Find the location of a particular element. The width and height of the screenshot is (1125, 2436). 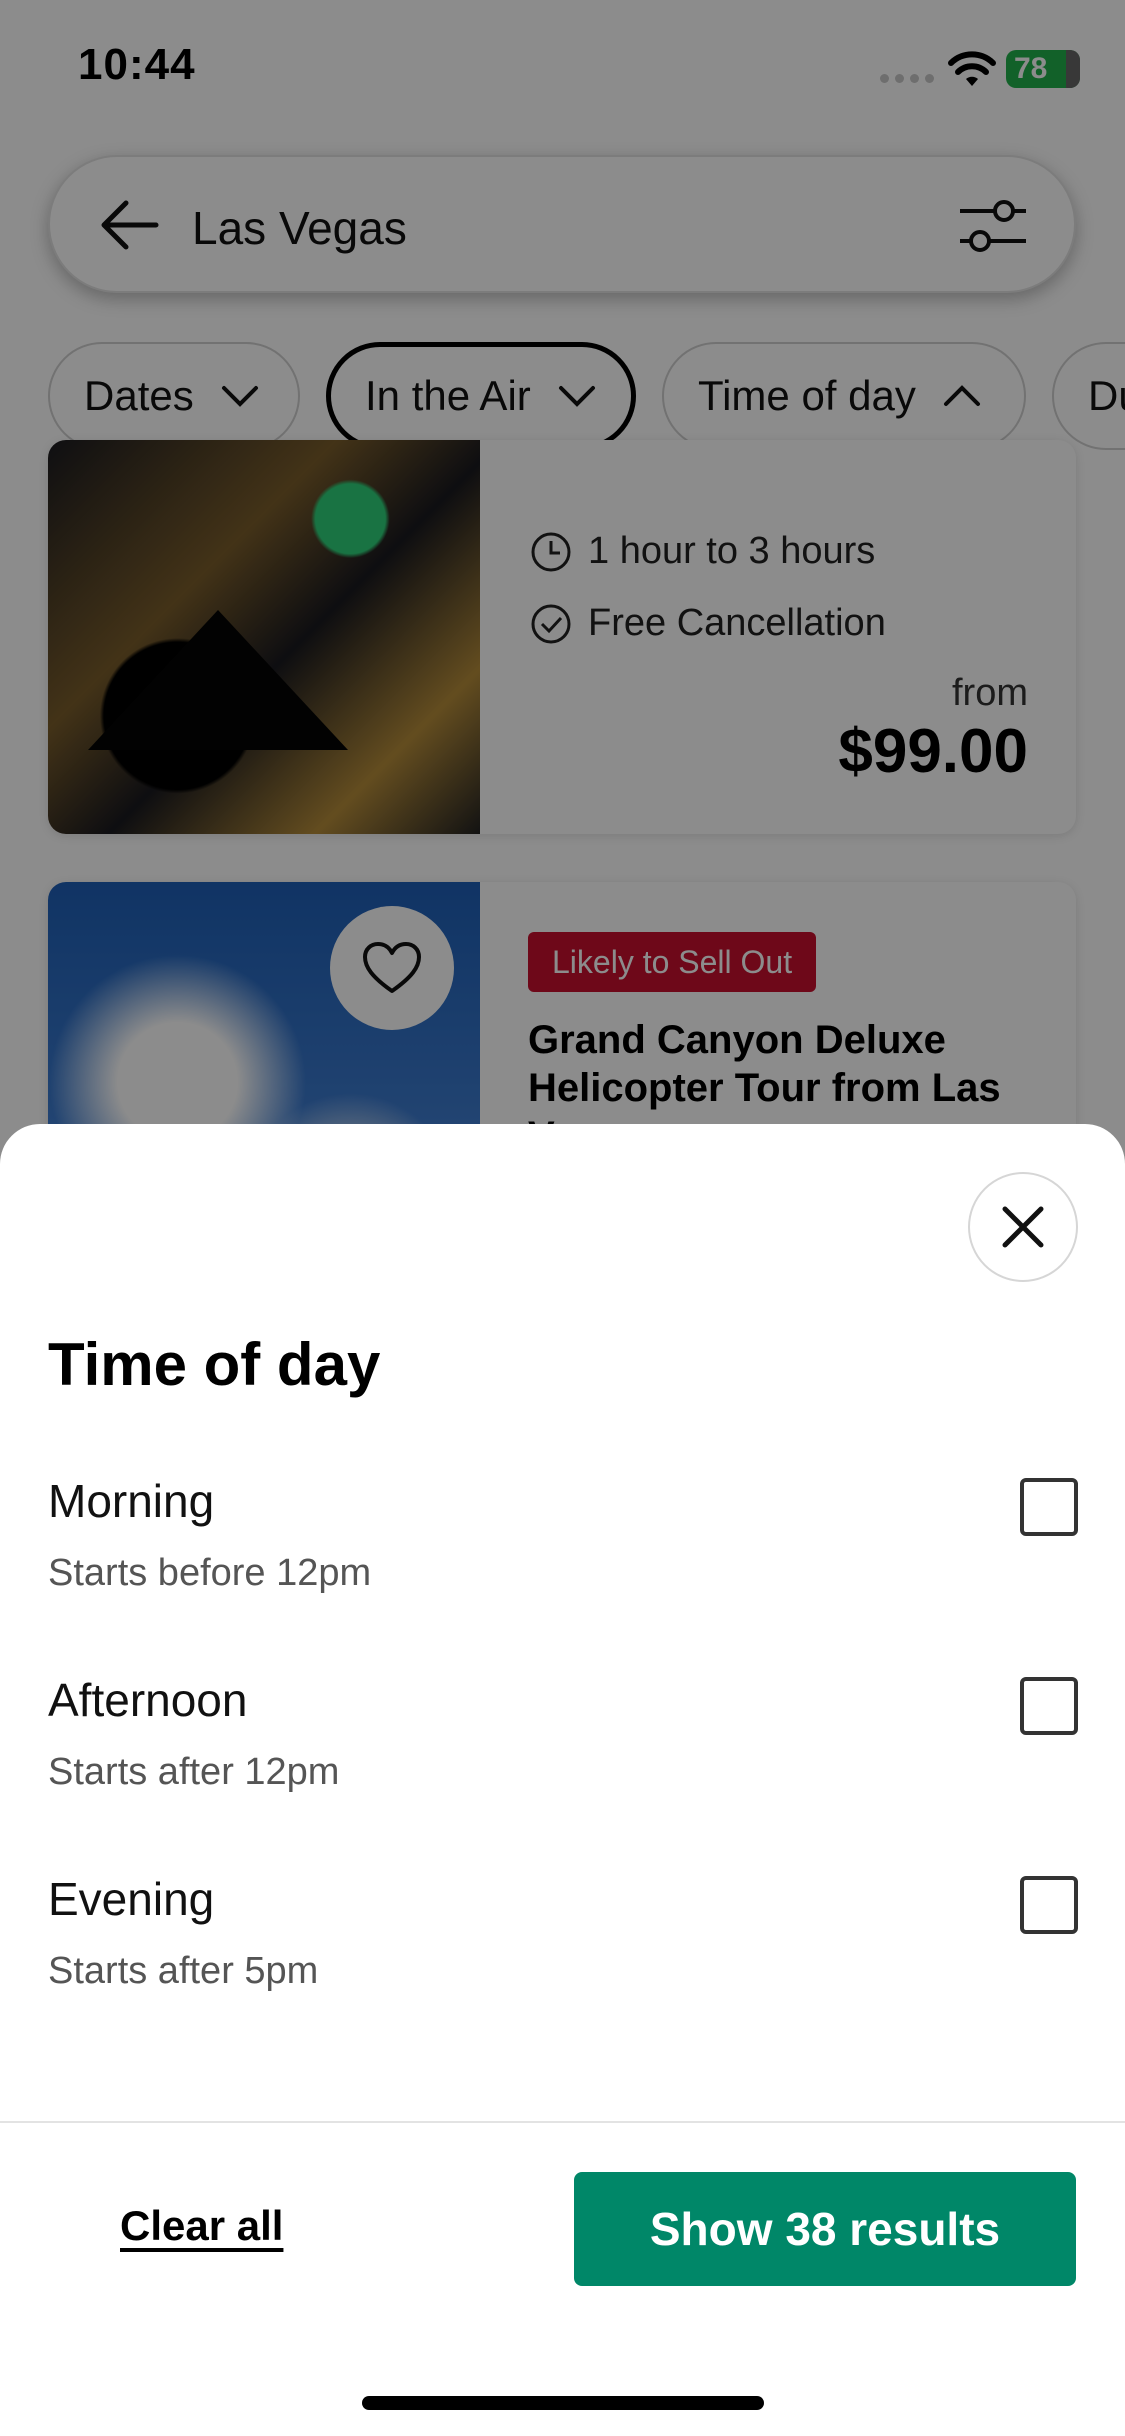

show-results-button: Show 38 results is located at coordinates (825, 2229).